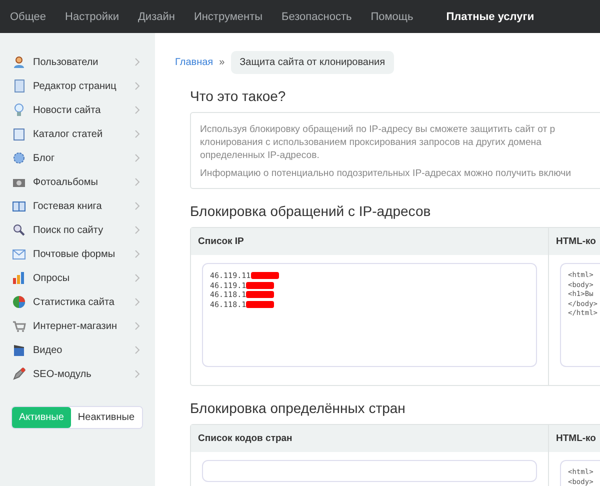 This screenshot has width=600, height=486. I want to click on nav-tab: Помощь, so click(392, 16).